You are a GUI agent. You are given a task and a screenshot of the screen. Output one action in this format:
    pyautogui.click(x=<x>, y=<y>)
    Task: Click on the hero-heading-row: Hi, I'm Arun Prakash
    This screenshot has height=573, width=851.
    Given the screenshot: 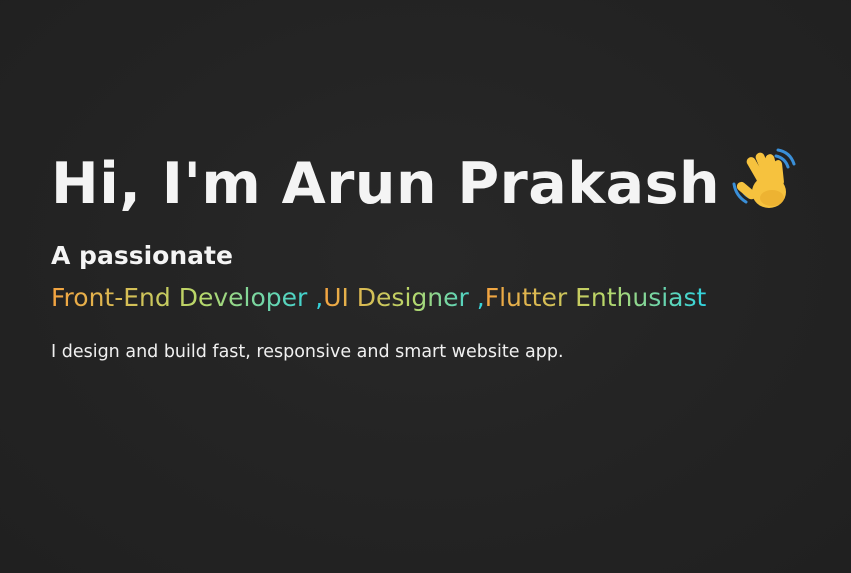 What is the action you would take?
    pyautogui.click(x=446, y=184)
    